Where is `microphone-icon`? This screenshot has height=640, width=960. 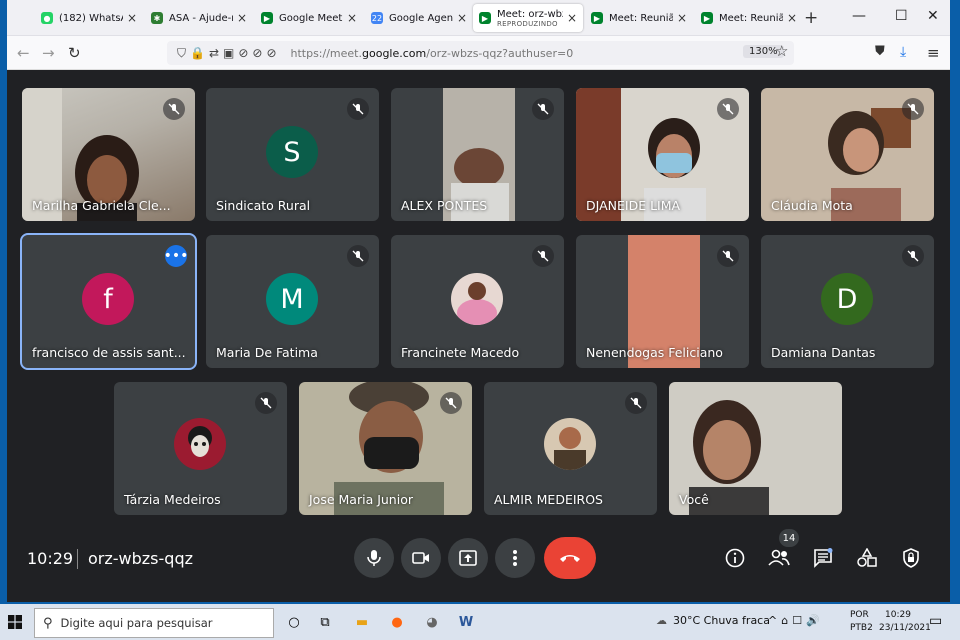 microphone-icon is located at coordinates (374, 558).